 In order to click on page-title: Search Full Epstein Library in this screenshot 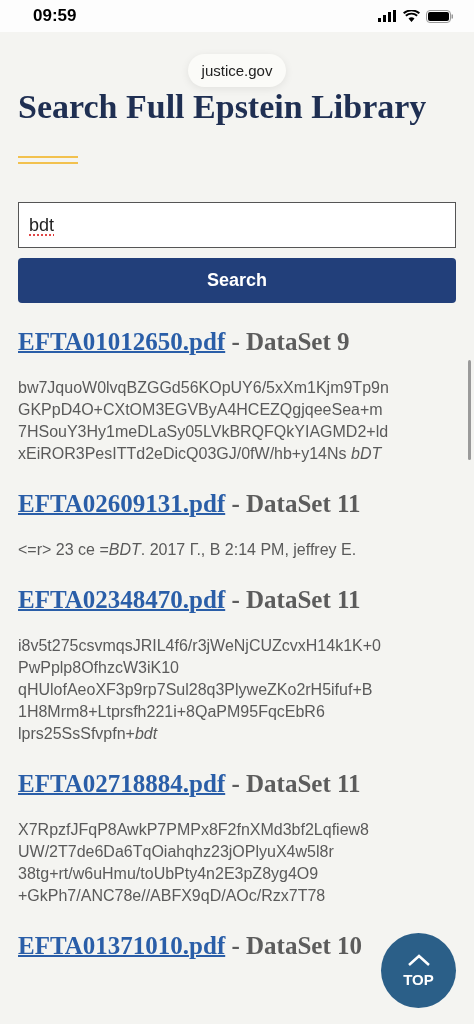, I will do `click(223, 107)`.